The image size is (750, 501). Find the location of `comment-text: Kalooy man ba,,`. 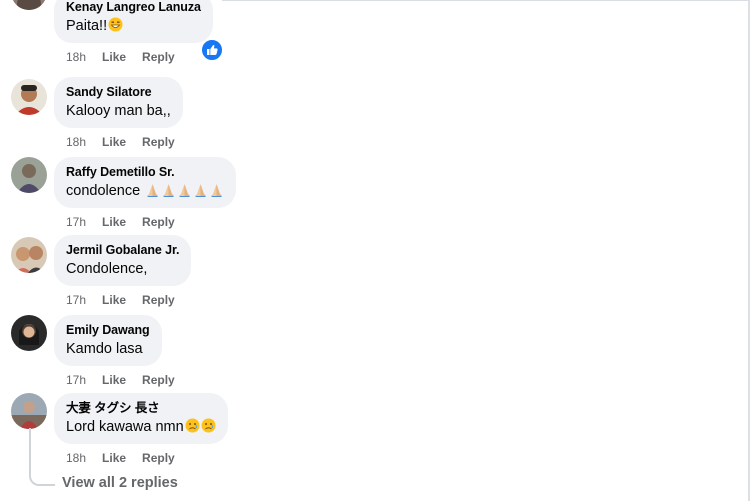

comment-text: Kalooy man ba,, is located at coordinates (118, 111).